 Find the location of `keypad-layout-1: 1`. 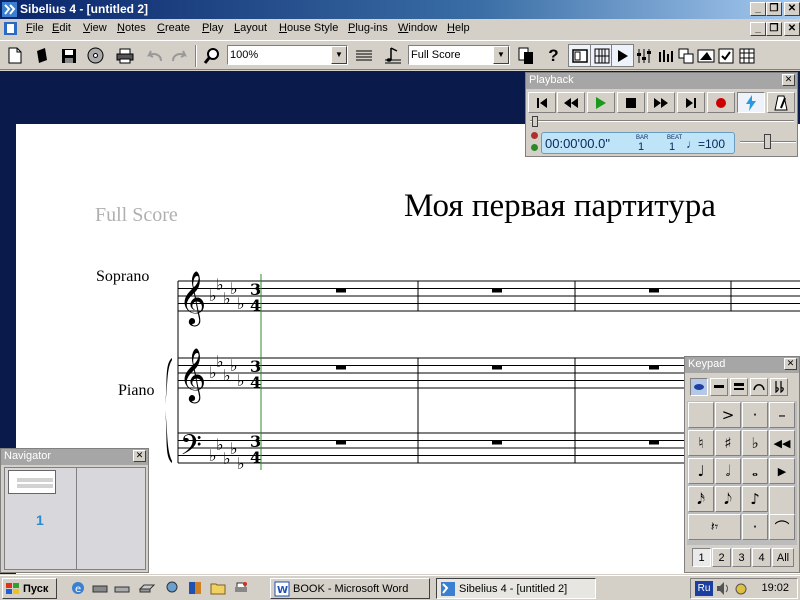

keypad-layout-1: 1 is located at coordinates (701, 557).